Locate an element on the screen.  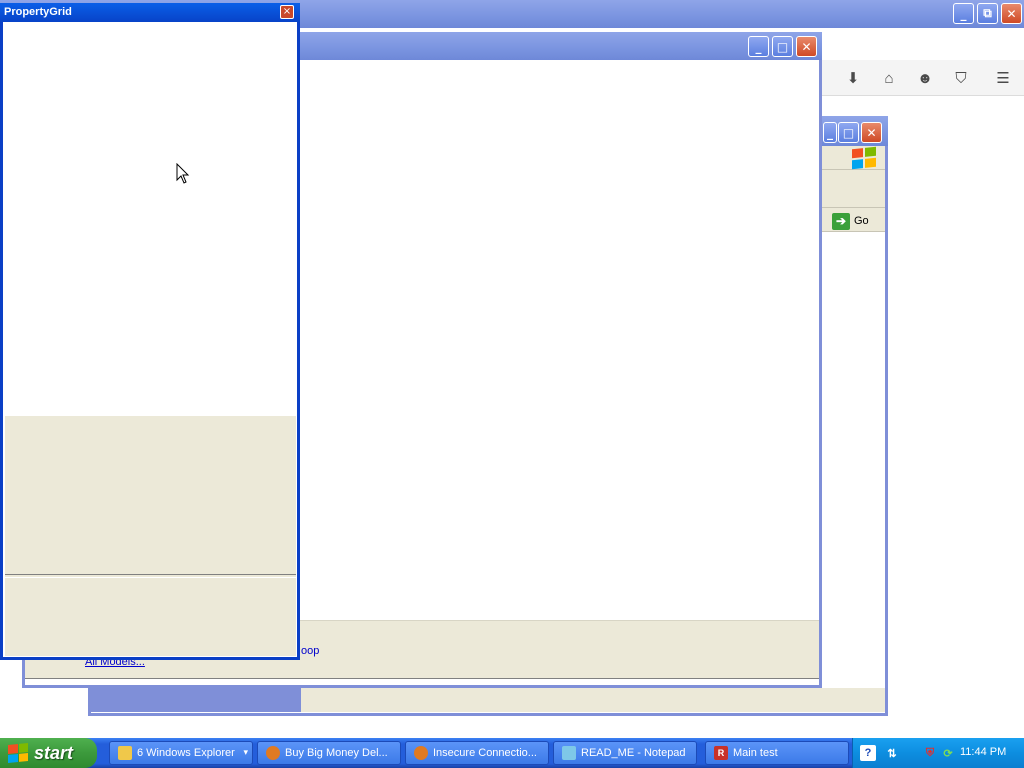
main-maximize-button: □ is located at coordinates (782, 46).